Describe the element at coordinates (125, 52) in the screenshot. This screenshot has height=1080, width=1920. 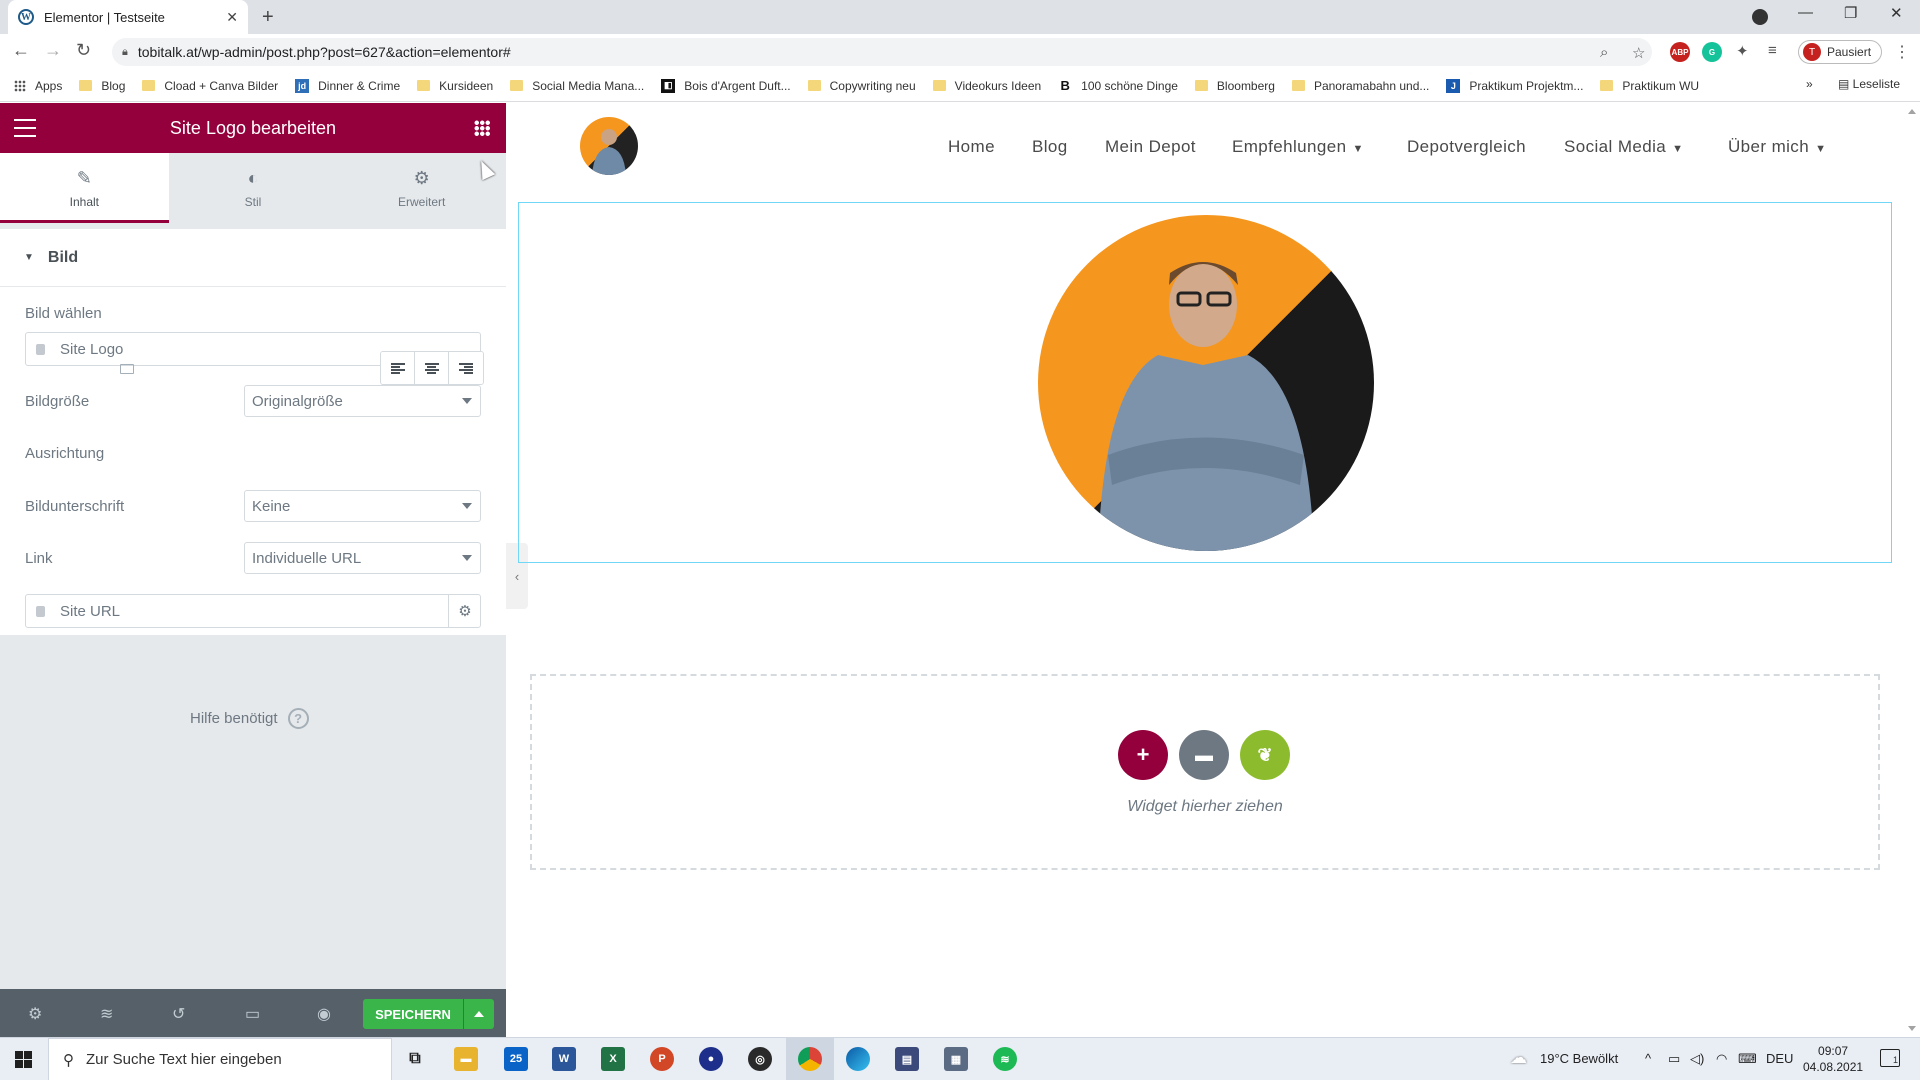
I see `lock-icon: 🔒︎` at that location.